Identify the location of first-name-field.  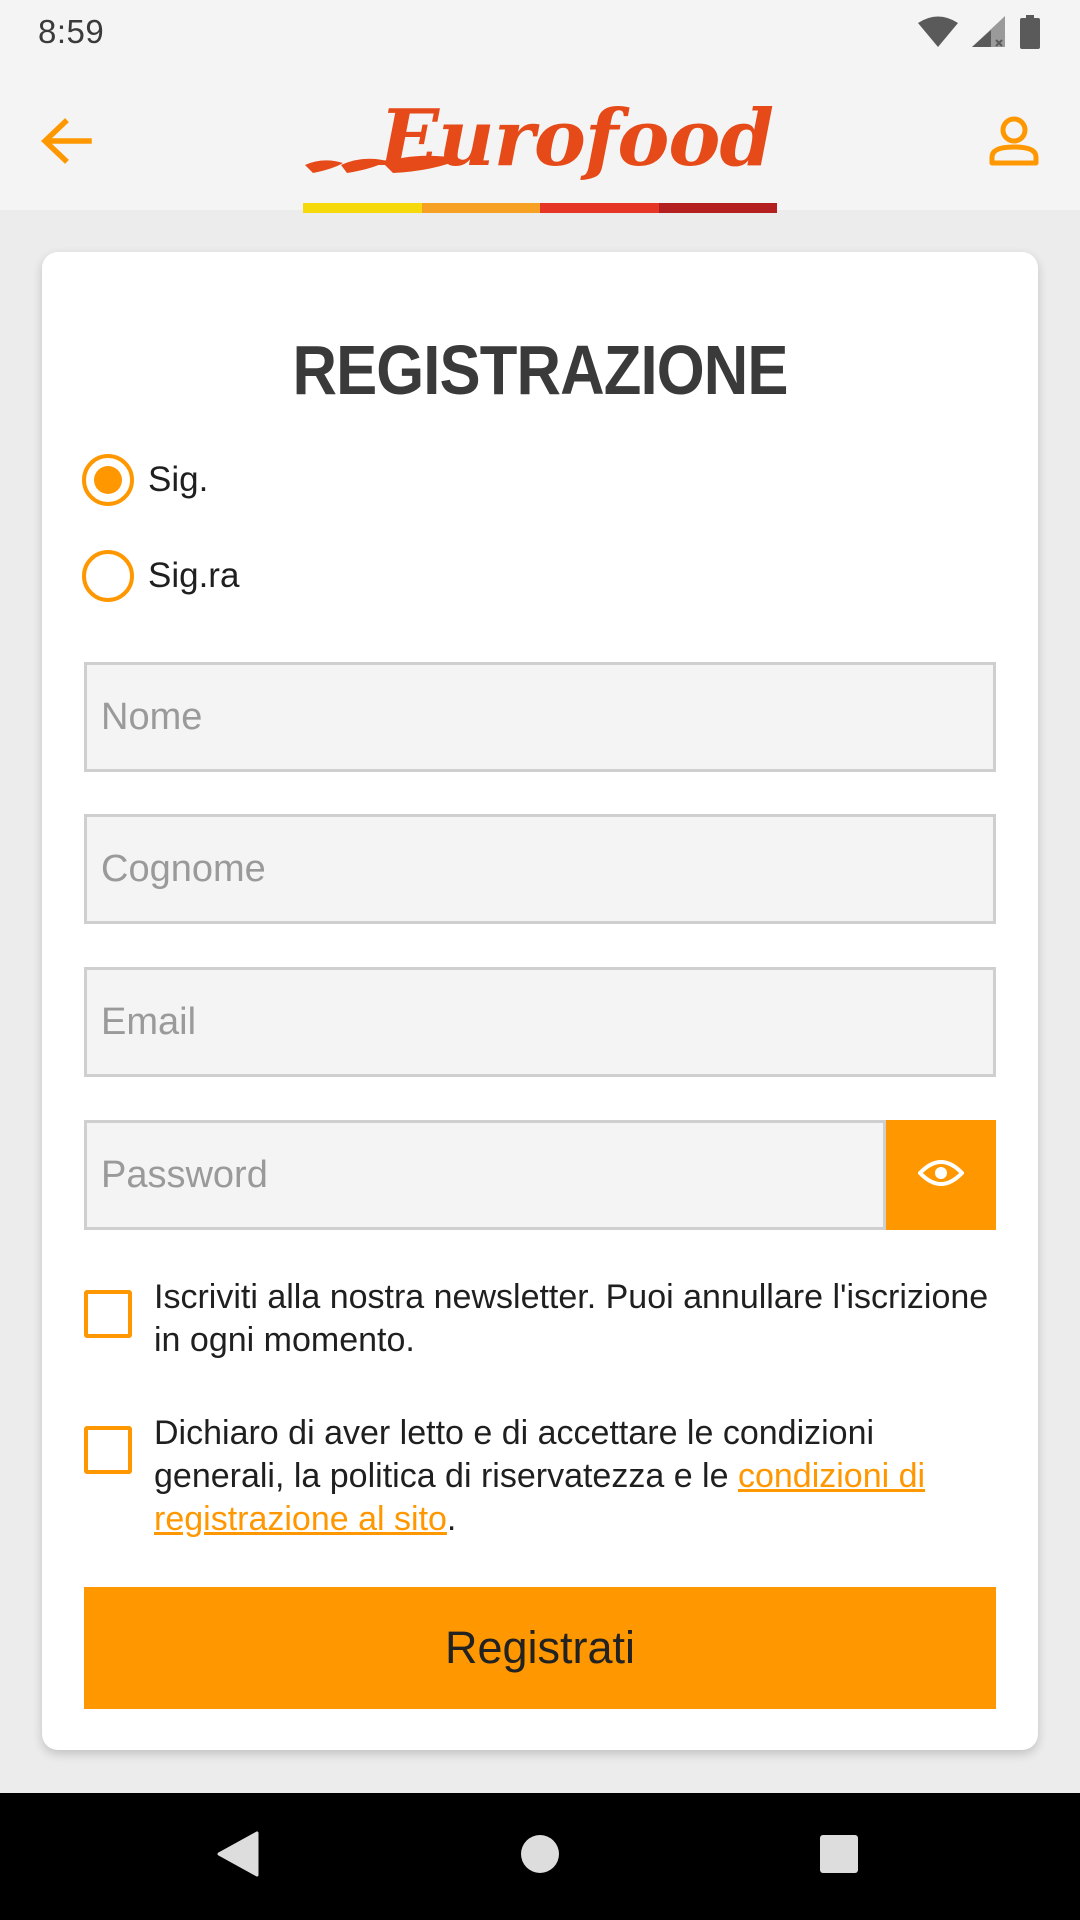
(540, 717).